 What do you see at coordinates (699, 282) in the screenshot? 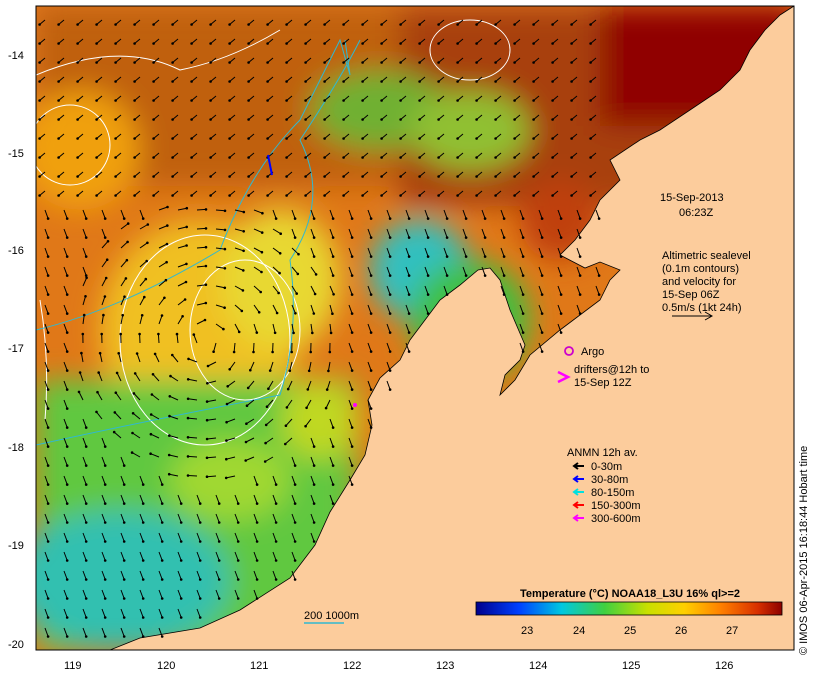
I see `altimetry-line: and velocity for` at bounding box center [699, 282].